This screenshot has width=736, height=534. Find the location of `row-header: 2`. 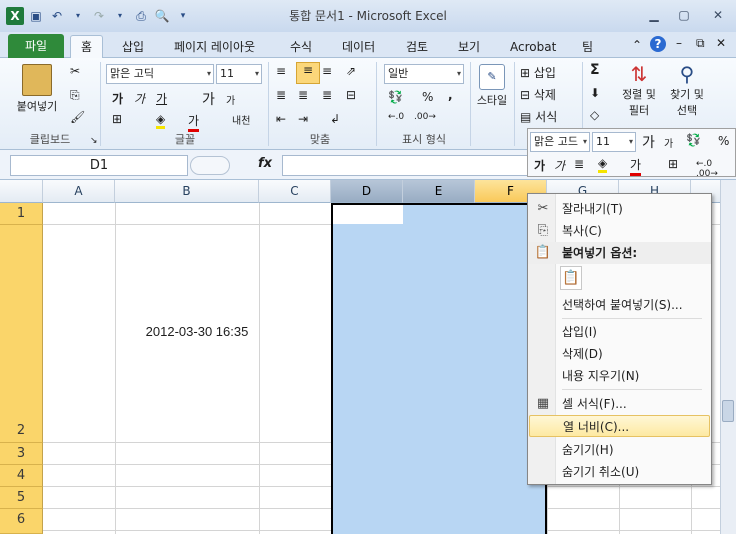

row-header: 2 is located at coordinates (21, 334).